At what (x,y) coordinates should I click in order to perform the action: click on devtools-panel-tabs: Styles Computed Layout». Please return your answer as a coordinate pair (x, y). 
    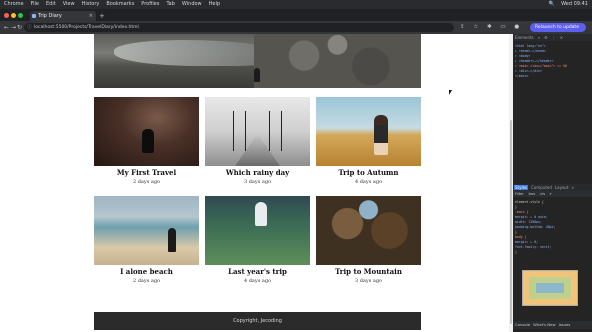
    Looking at the image, I should click on (552, 187).